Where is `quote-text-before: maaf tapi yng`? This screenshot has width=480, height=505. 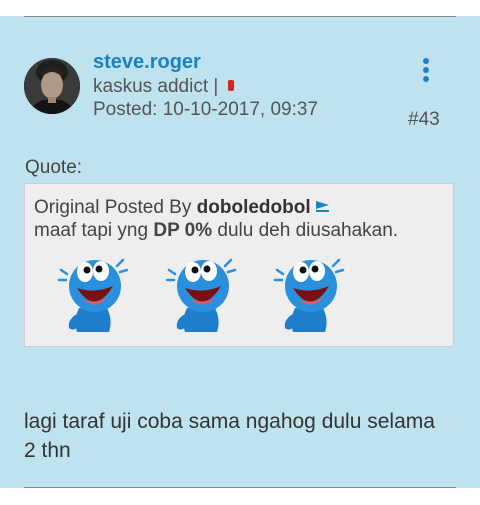 quote-text-before: maaf tapi yng is located at coordinates (94, 230).